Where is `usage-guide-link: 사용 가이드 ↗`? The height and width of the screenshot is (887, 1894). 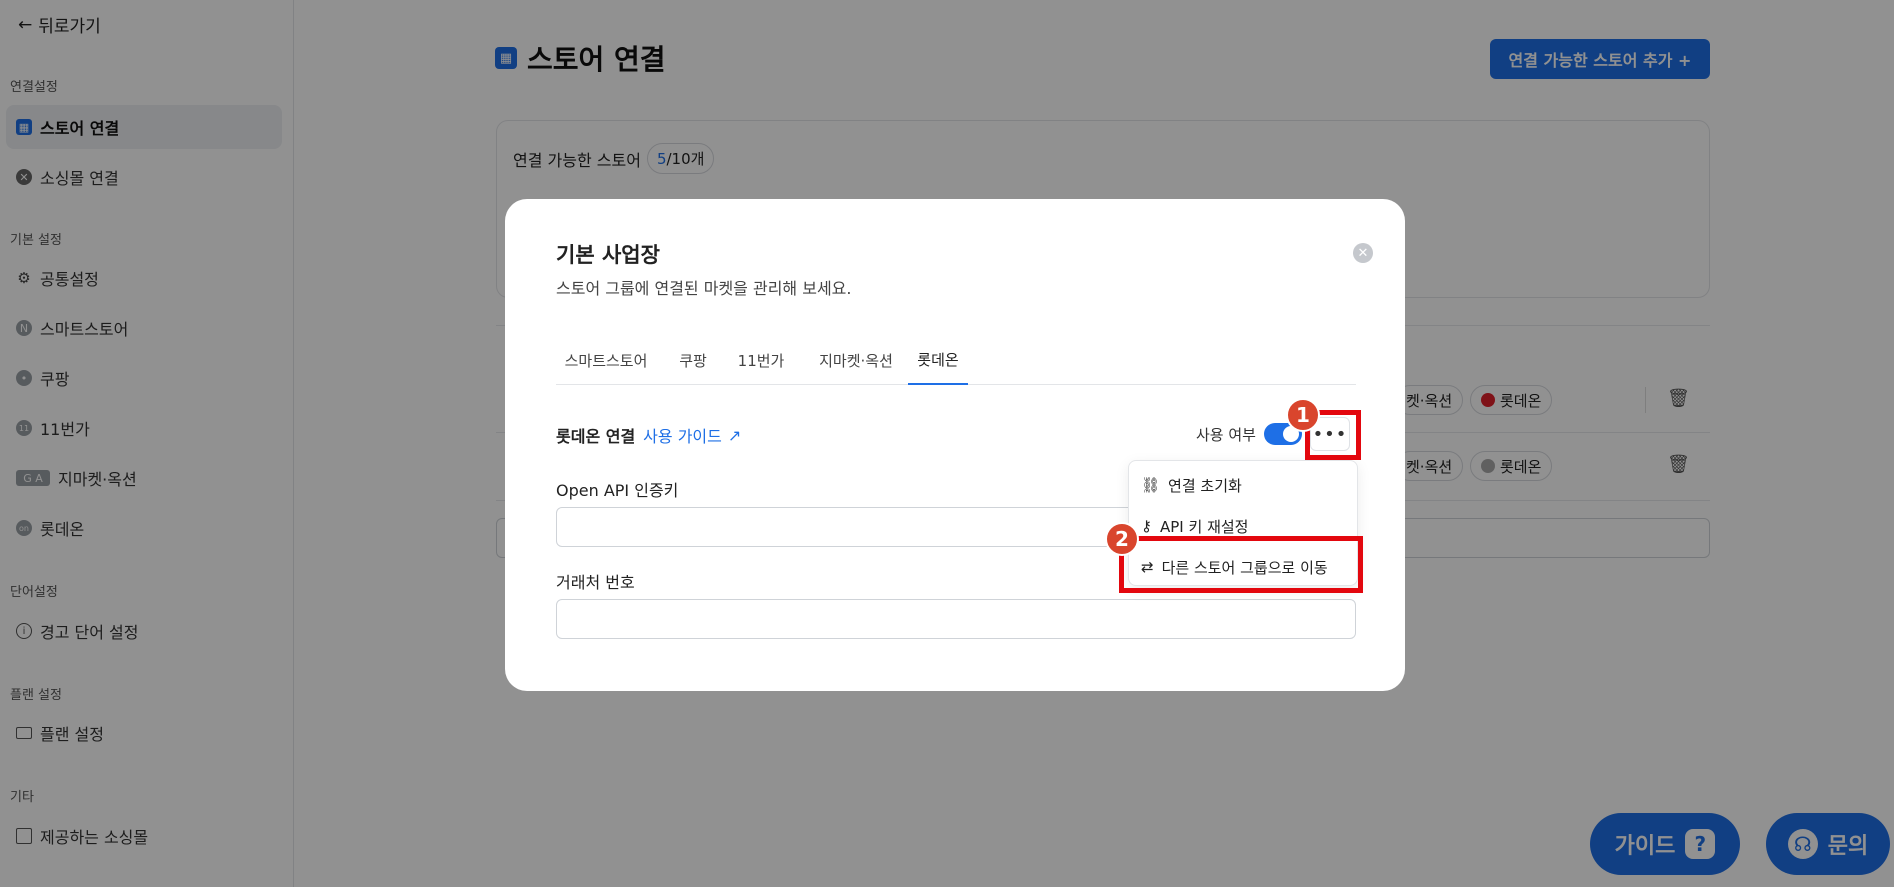
usage-guide-link: 사용 가이드 ↗ is located at coordinates (692, 435).